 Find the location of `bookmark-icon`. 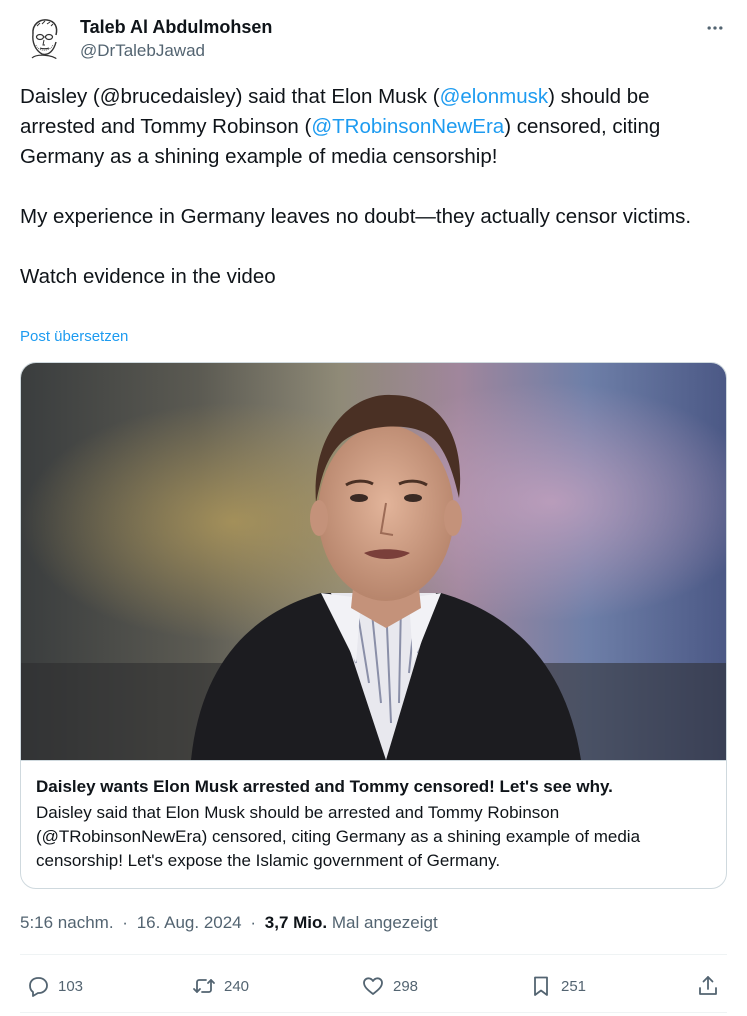

bookmark-icon is located at coordinates (541, 986).